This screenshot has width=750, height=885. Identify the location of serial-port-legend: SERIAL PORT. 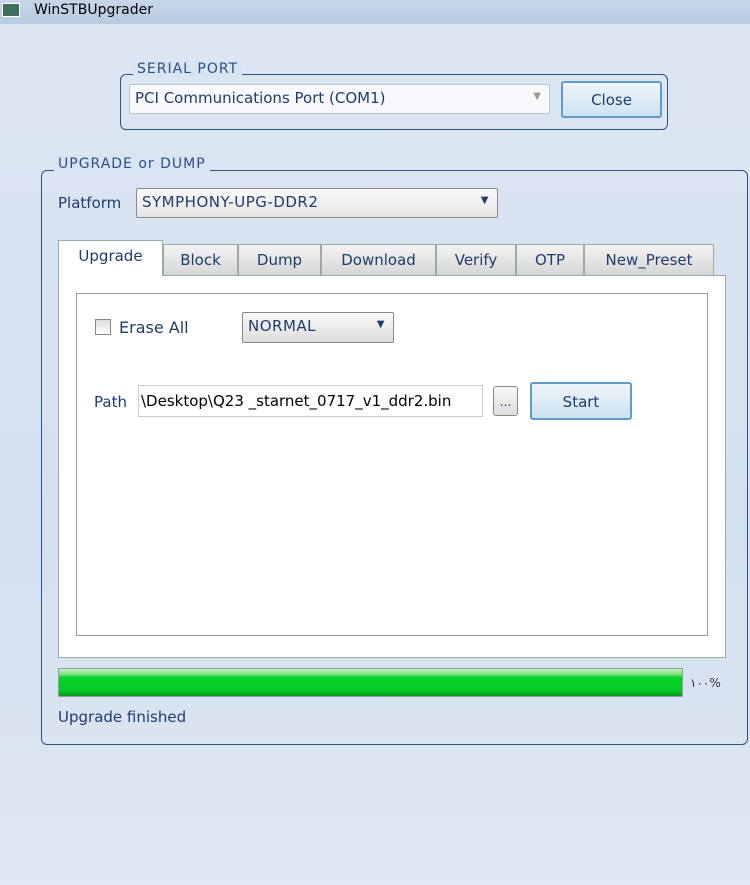
(188, 69).